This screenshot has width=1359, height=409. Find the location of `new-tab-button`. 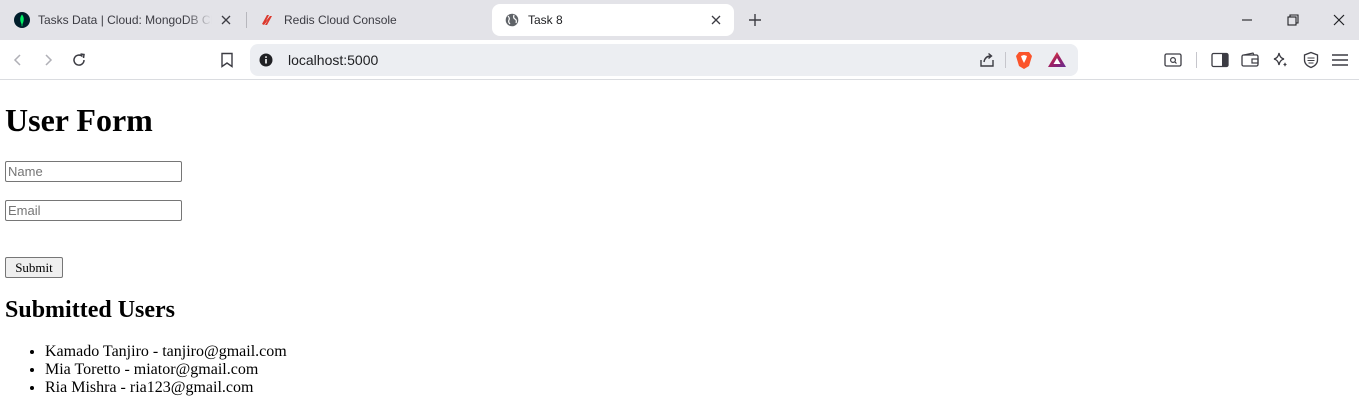

new-tab-button is located at coordinates (755, 20).